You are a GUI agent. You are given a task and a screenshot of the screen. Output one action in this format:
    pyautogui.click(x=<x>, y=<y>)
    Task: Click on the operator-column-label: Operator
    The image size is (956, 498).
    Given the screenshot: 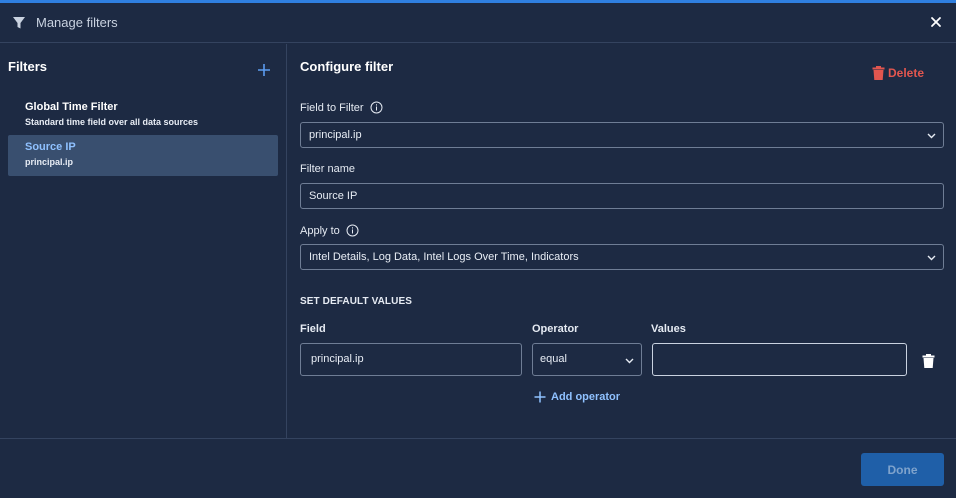 What is the action you would take?
    pyautogui.click(x=555, y=329)
    